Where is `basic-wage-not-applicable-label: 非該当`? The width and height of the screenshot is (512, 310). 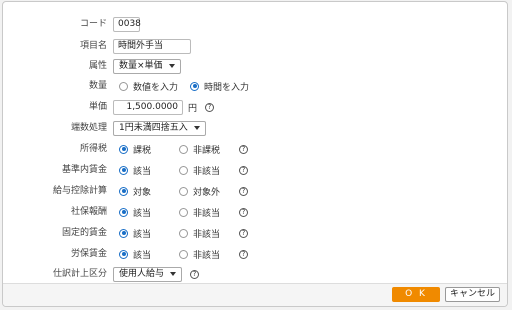 basic-wage-not-applicable-label: 非該当 is located at coordinates (207, 171).